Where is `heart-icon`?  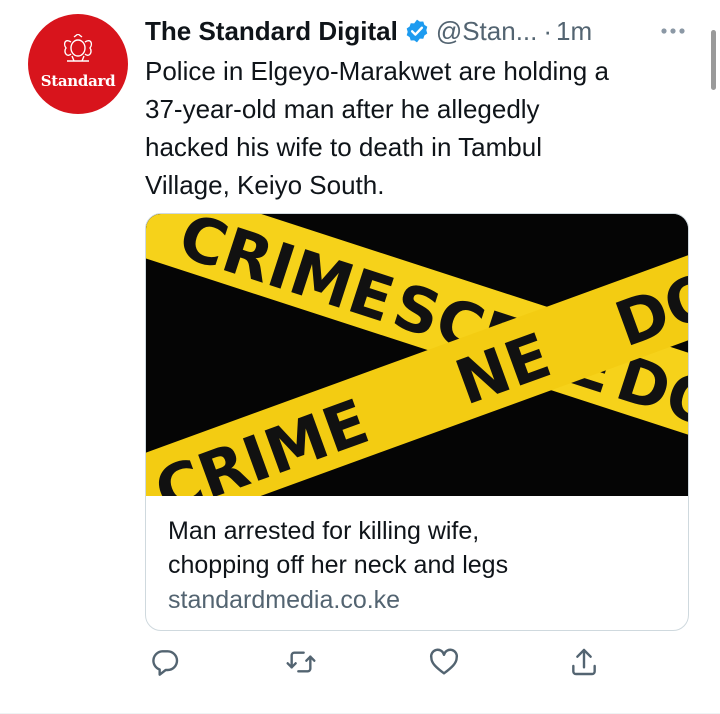 heart-icon is located at coordinates (444, 661).